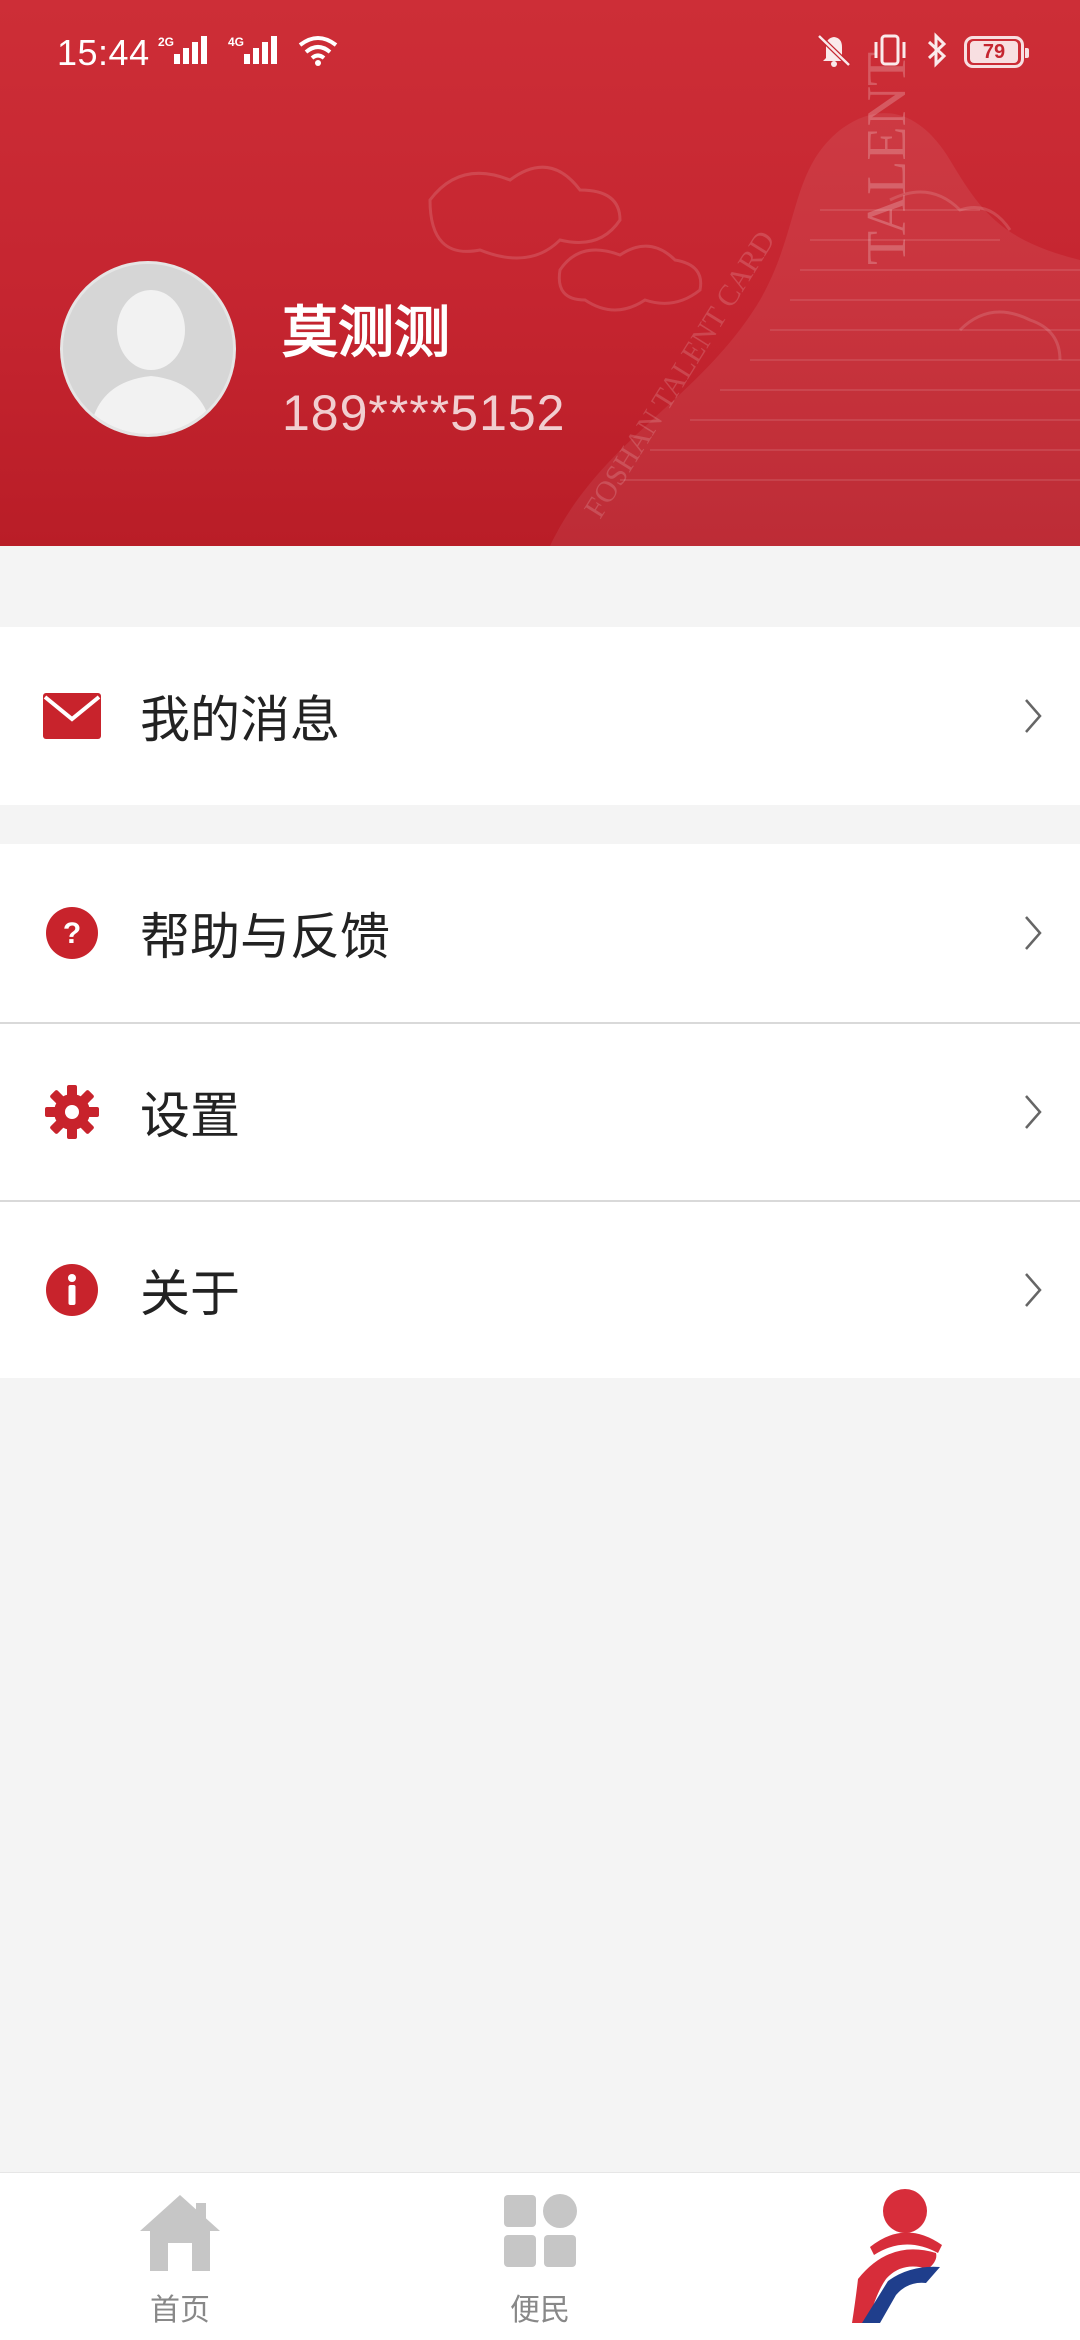 This screenshot has height=2340, width=1080. Describe the element at coordinates (540, 933) in the screenshot. I see `menu-item-help-feedback: ? 帮助与反馈` at that location.